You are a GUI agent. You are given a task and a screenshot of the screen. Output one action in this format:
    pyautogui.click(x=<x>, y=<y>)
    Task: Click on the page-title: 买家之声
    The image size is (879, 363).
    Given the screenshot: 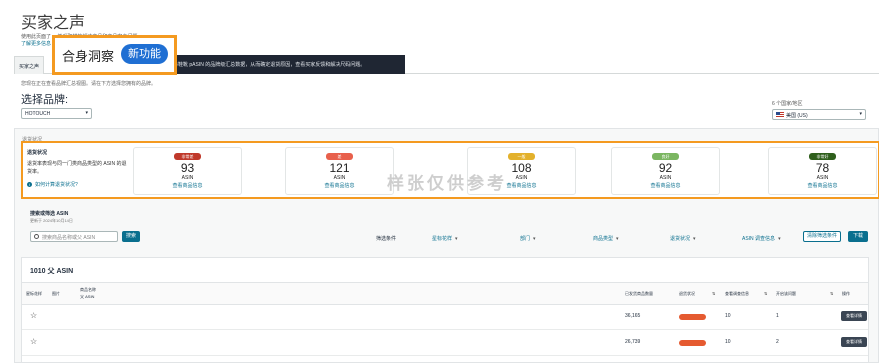 What is the action you would take?
    pyautogui.click(x=53, y=23)
    